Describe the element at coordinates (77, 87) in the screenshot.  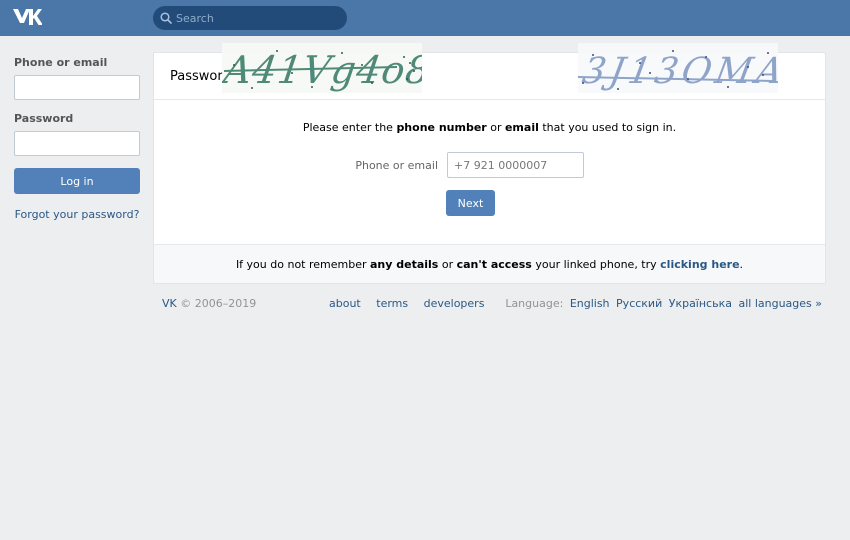
I see `login-phone-input` at that location.